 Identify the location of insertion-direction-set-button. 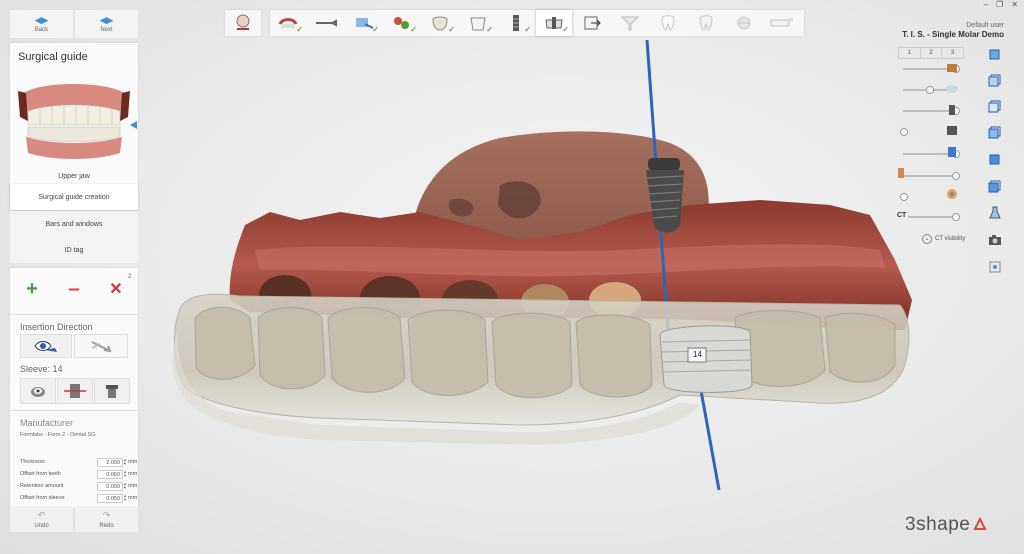
(101, 346).